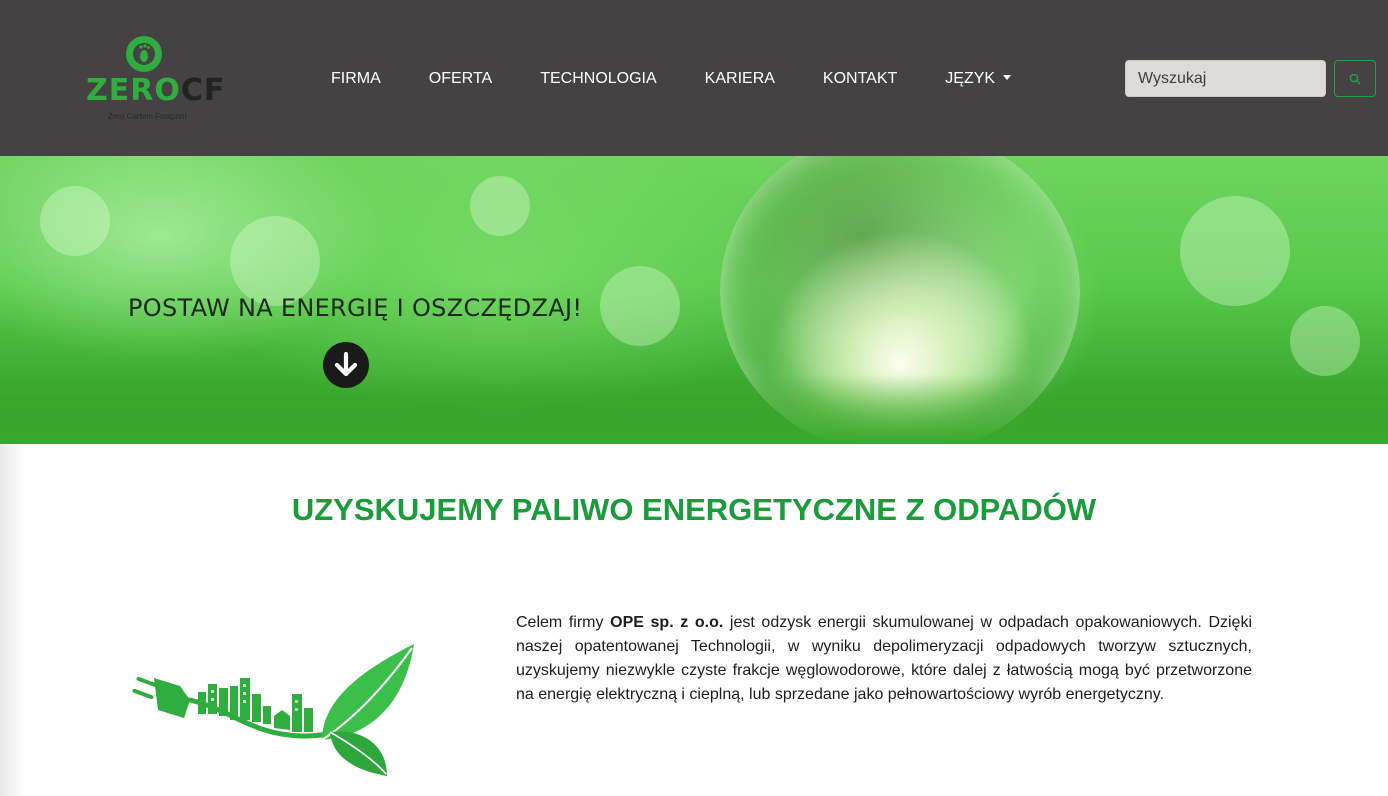  Describe the element at coordinates (694, 409) in the screenshot. I see `grass-image` at that location.